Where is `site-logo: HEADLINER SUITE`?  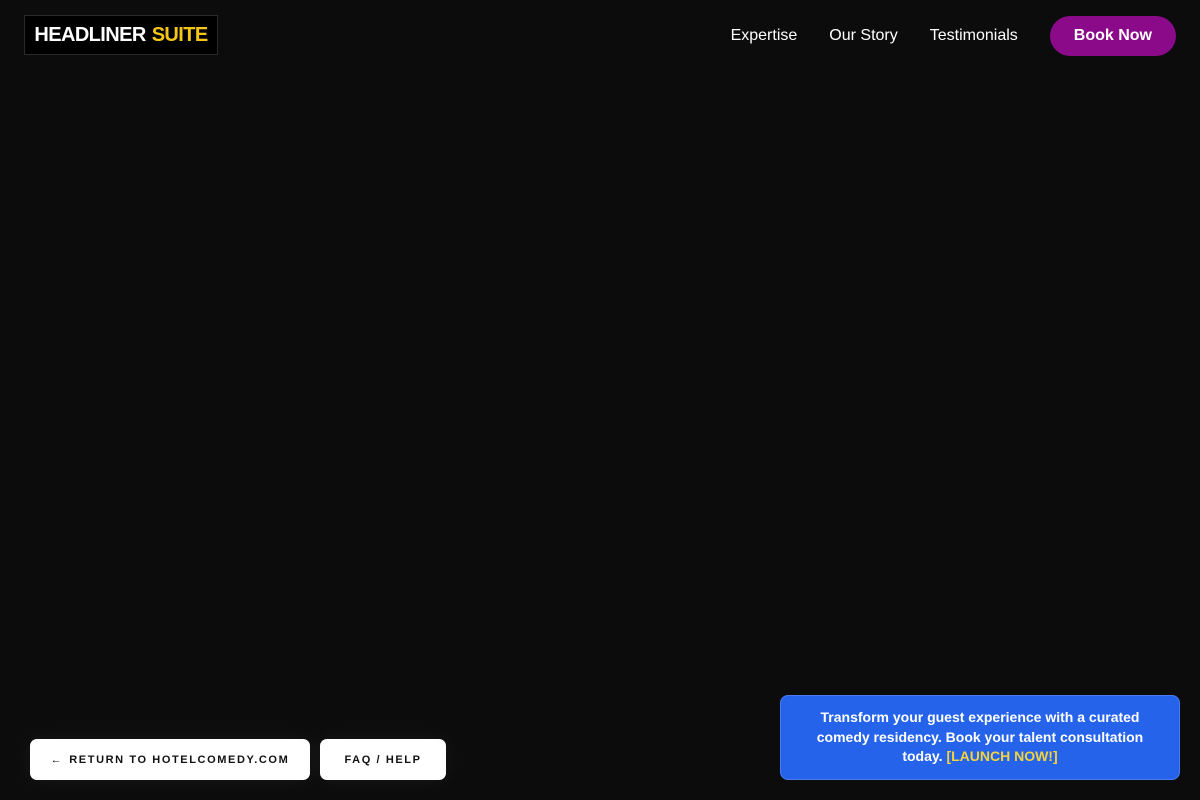
site-logo: HEADLINER SUITE is located at coordinates (121, 35).